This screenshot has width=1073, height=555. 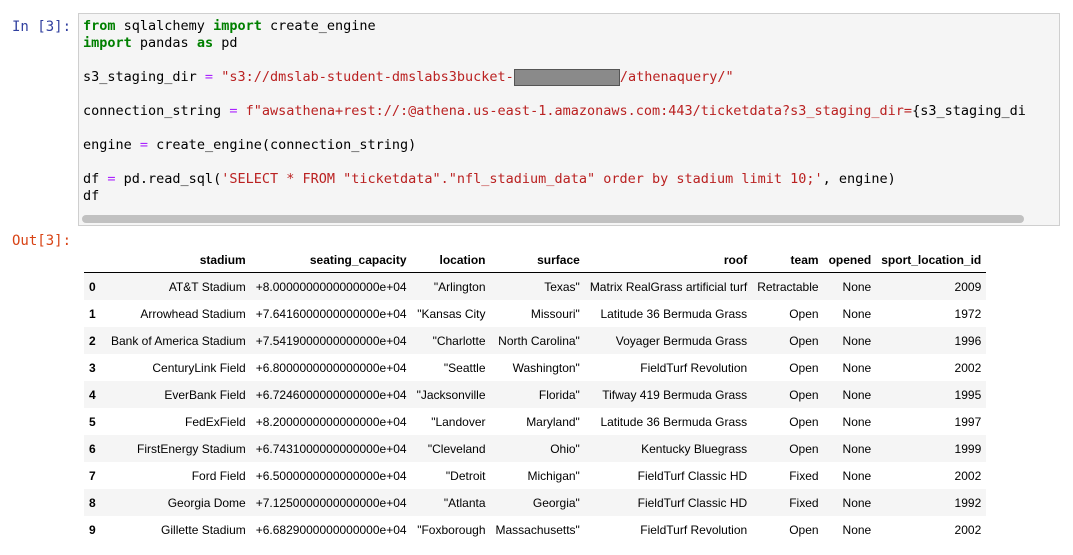 I want to click on table-cell-team: Fixed, so click(x=804, y=475).